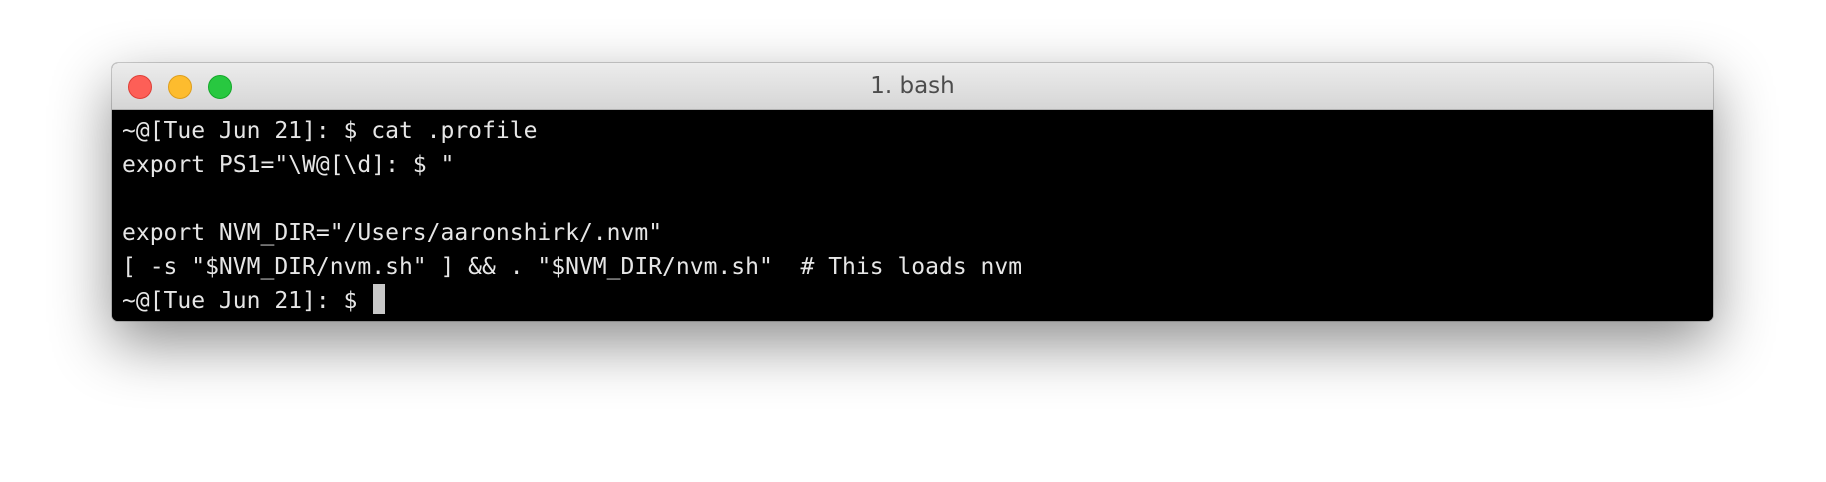 This screenshot has height=482, width=1826. Describe the element at coordinates (392, 233) in the screenshot. I see `terminal-line: export NVM_DIR="/Users/aaronshirk/.nvm"` at that location.